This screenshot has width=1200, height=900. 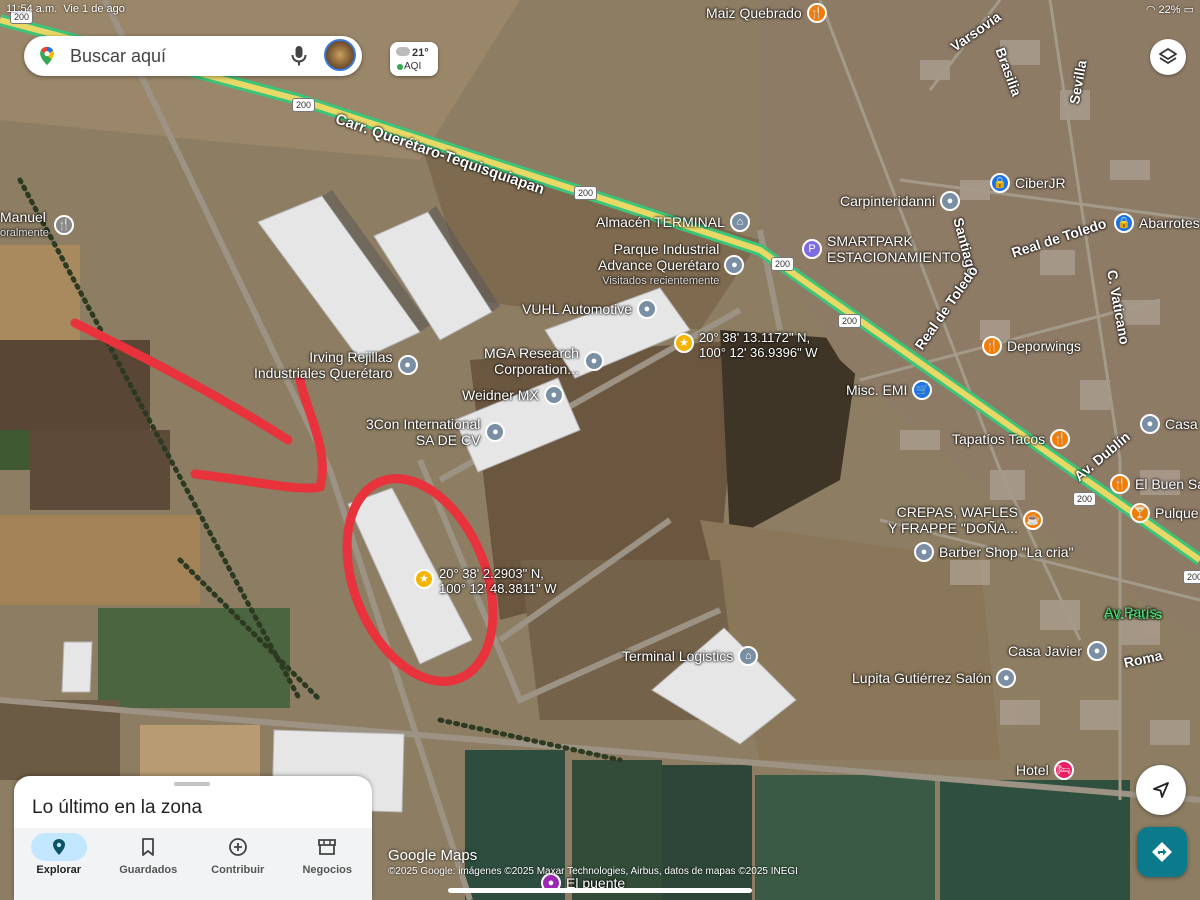 What do you see at coordinates (666, 249) in the screenshot?
I see `poi-label: Parque Industrial` at bounding box center [666, 249].